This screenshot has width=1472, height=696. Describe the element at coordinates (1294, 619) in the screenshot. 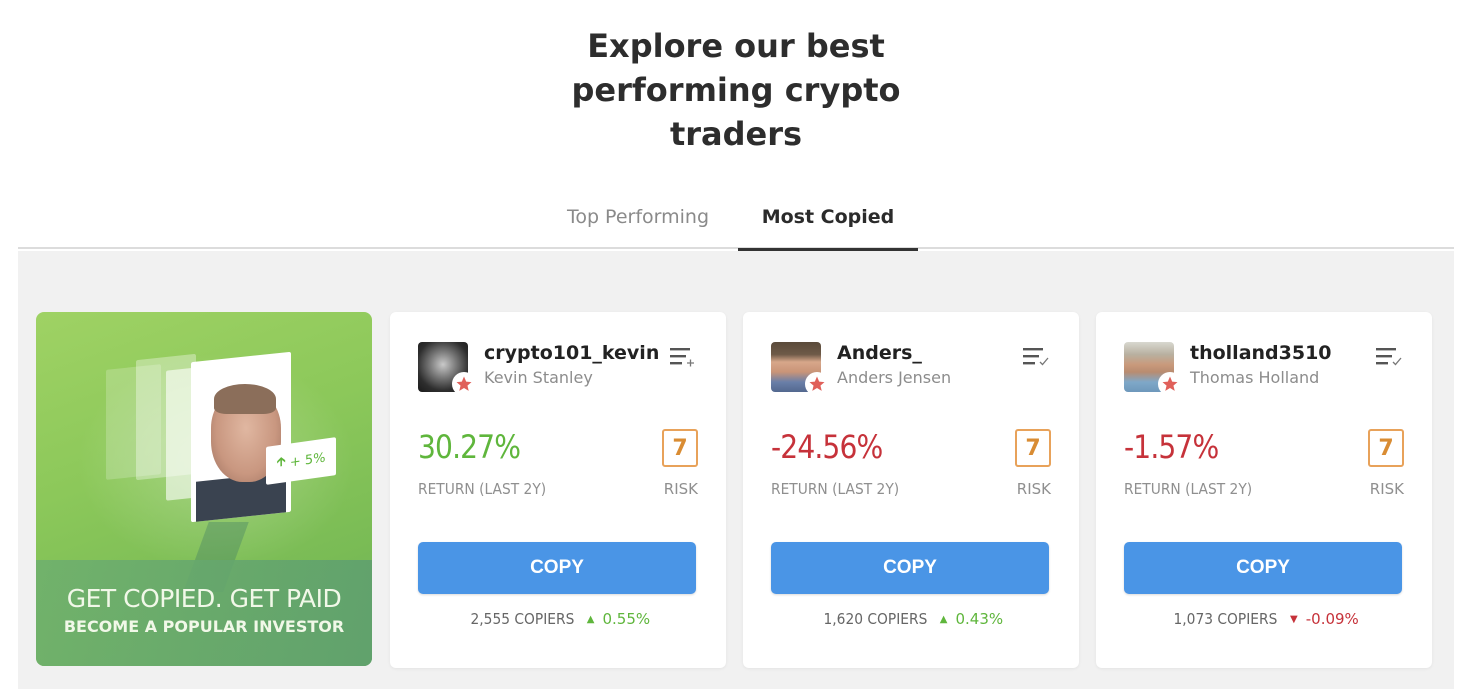

I see `triangle-down-icon: ▼` at that location.